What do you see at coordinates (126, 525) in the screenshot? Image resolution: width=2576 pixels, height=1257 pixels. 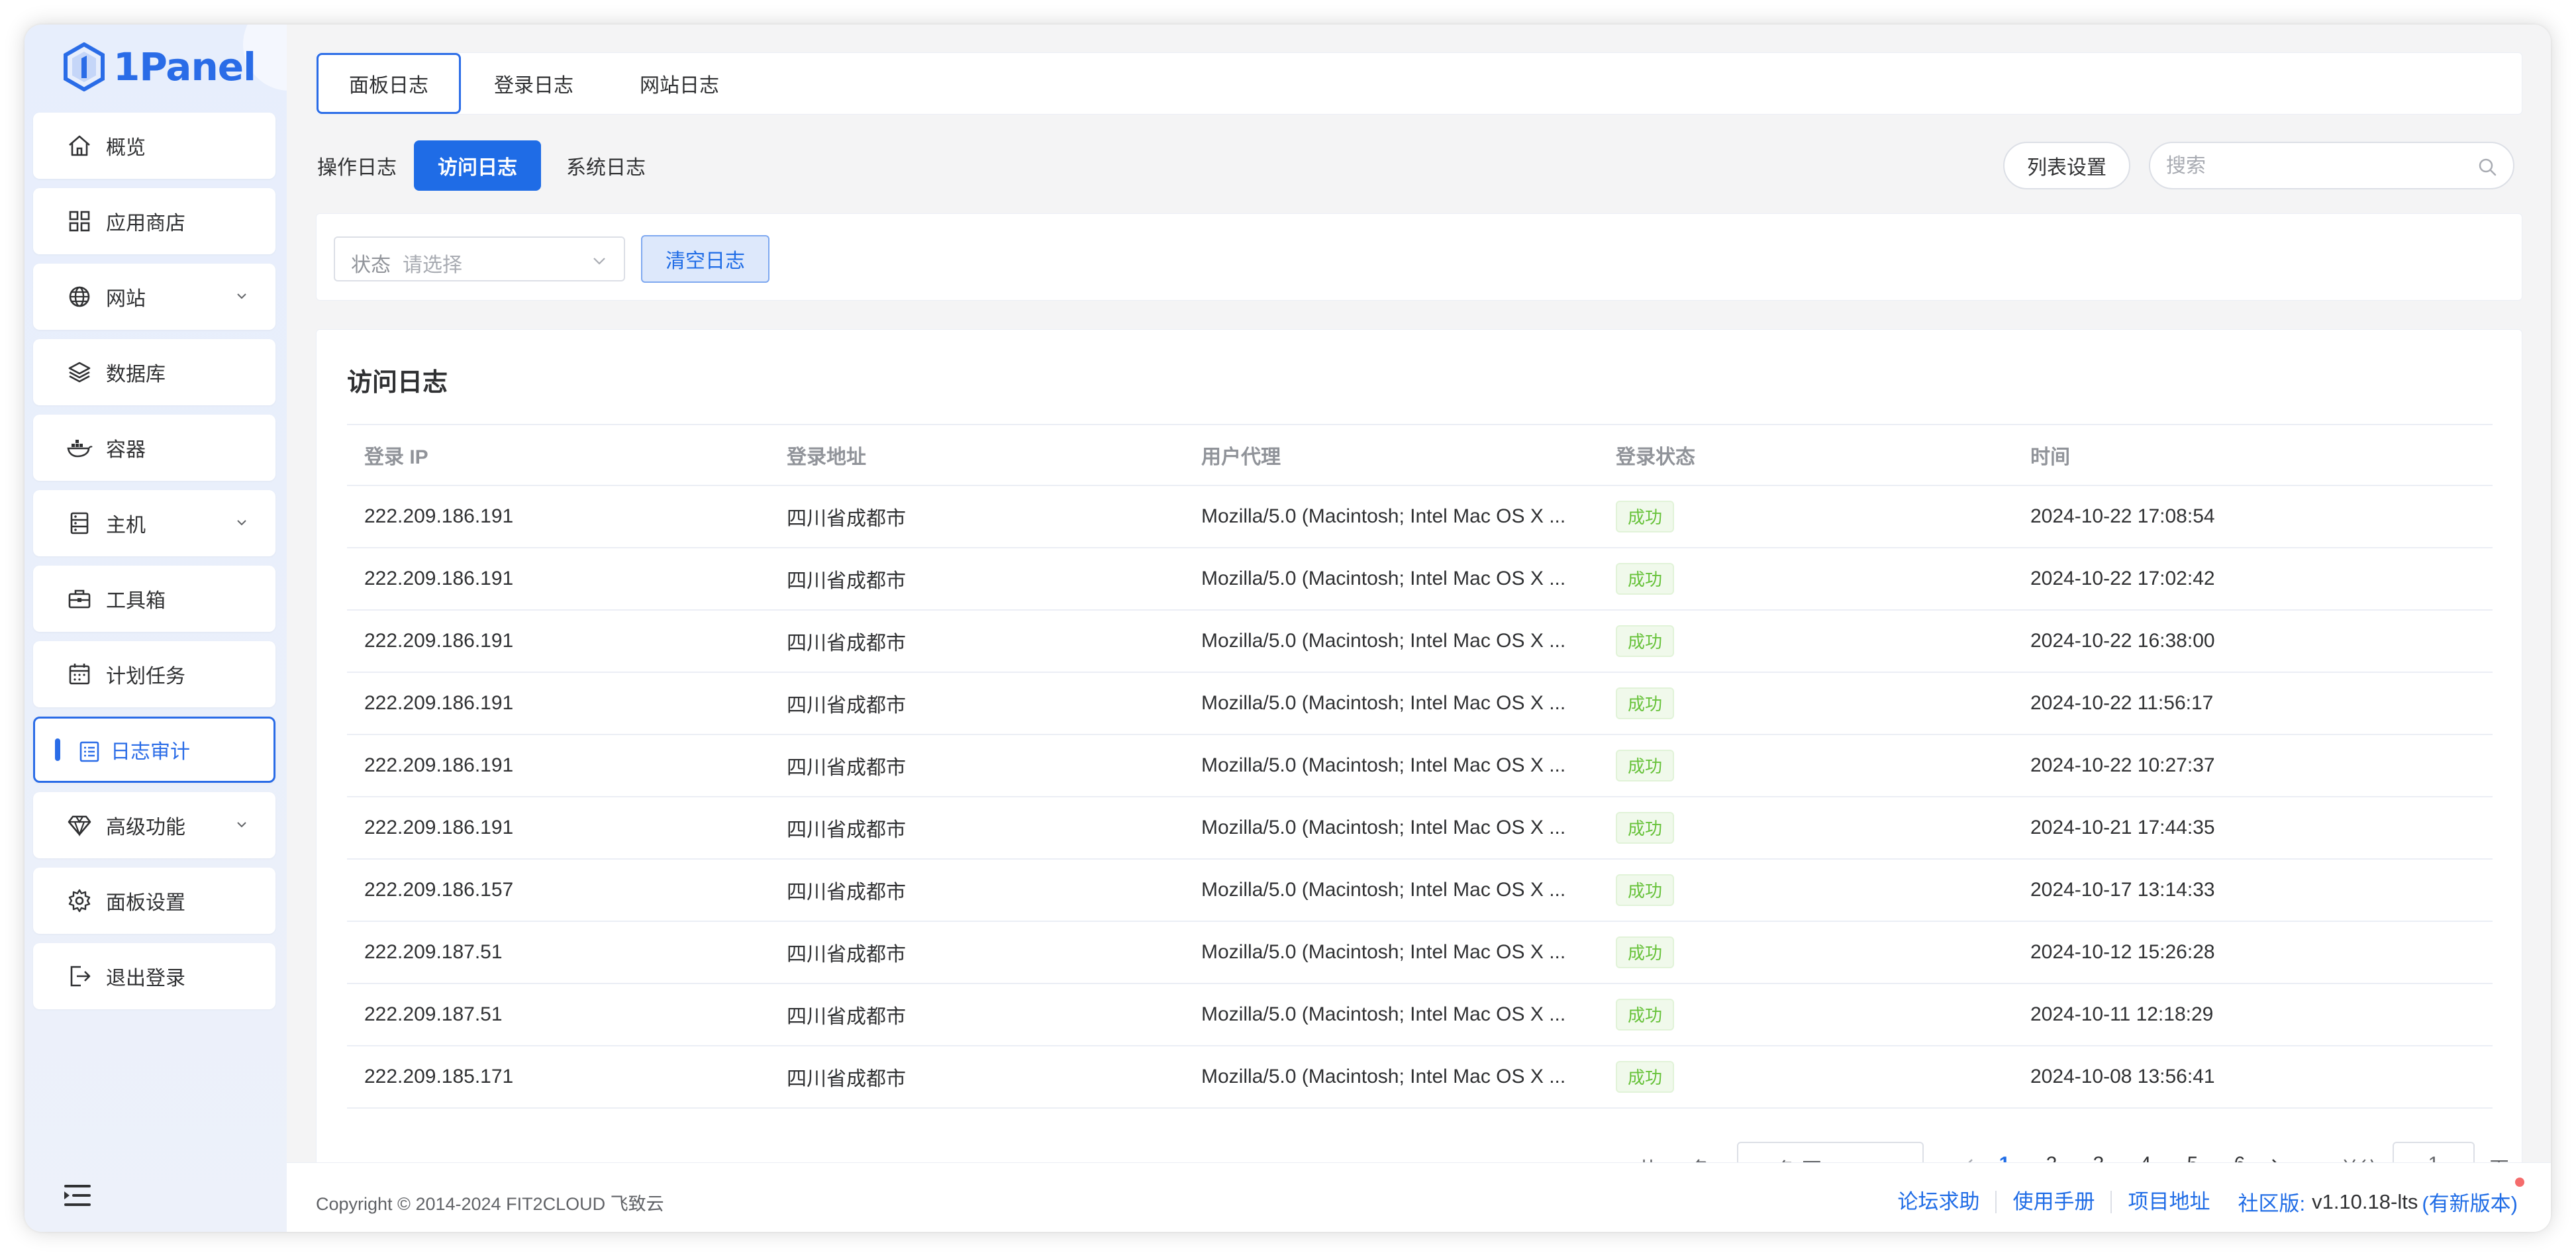 I see `sidebar-item-label: 主机` at bounding box center [126, 525].